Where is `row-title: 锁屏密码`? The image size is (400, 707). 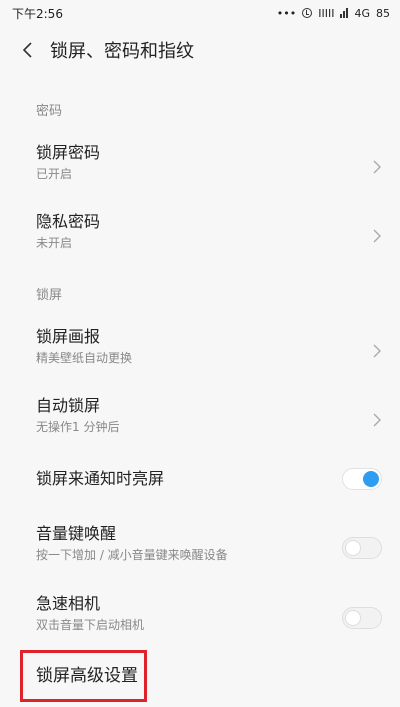 row-title: 锁屏密码 is located at coordinates (68, 152).